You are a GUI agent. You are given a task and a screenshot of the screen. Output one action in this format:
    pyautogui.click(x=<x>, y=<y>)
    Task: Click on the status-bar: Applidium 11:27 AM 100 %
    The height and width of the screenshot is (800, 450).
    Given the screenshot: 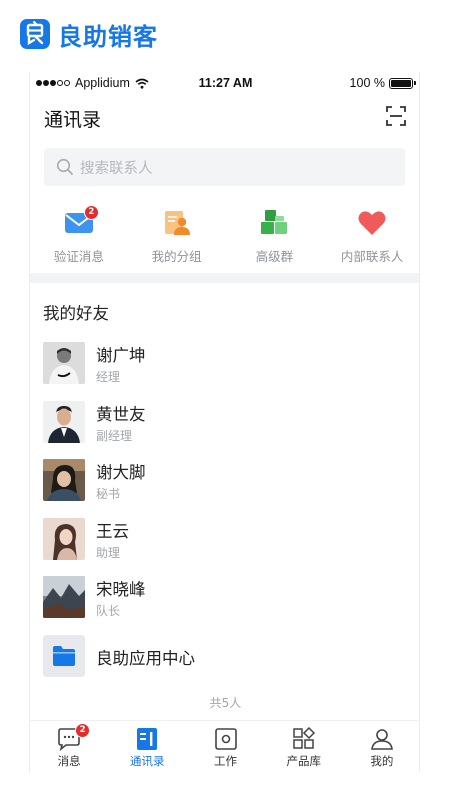 What is the action you would take?
    pyautogui.click(x=224, y=84)
    